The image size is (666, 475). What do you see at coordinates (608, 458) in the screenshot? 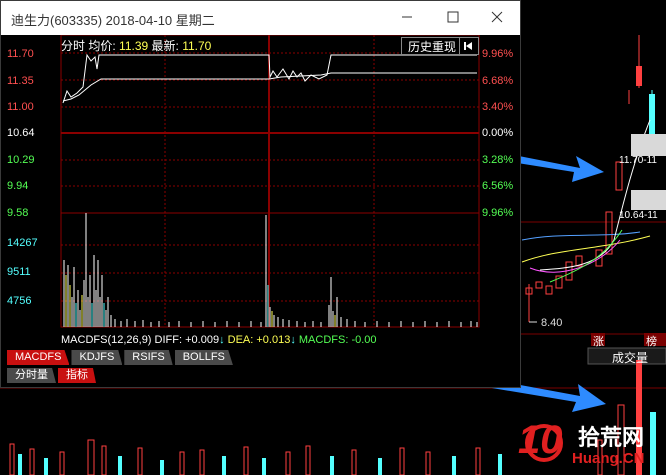
I see `watermark-domain: Huang.CN` at bounding box center [608, 458].